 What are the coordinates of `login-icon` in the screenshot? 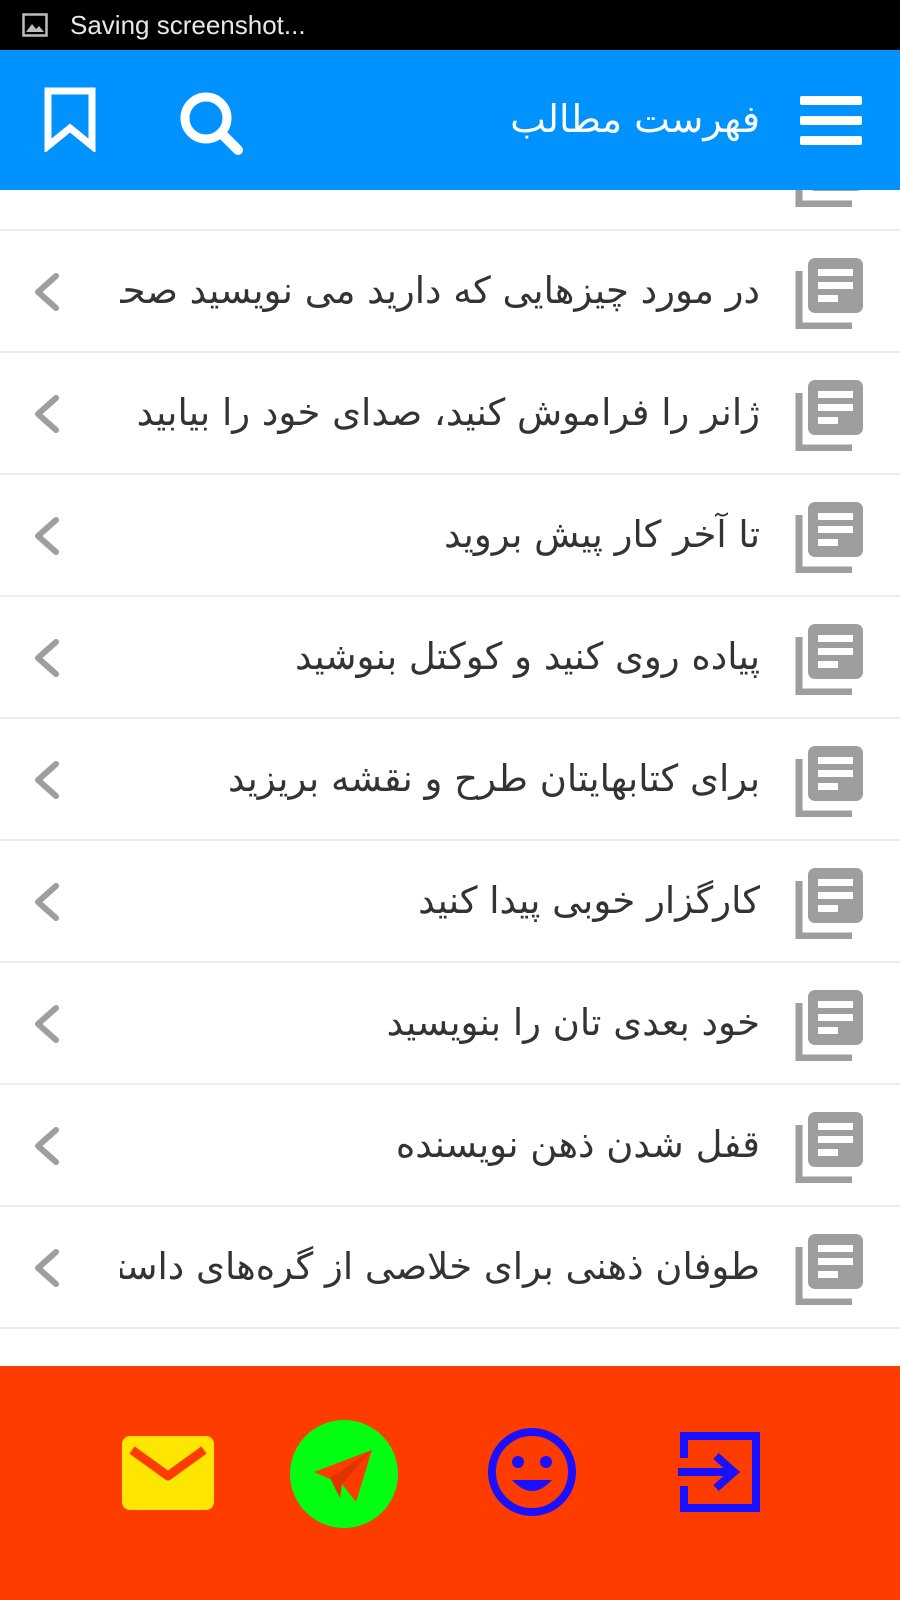 It's located at (720, 1472).